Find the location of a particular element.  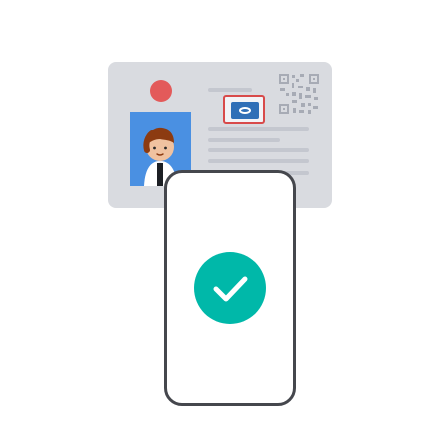

status-dot is located at coordinates (161, 91).